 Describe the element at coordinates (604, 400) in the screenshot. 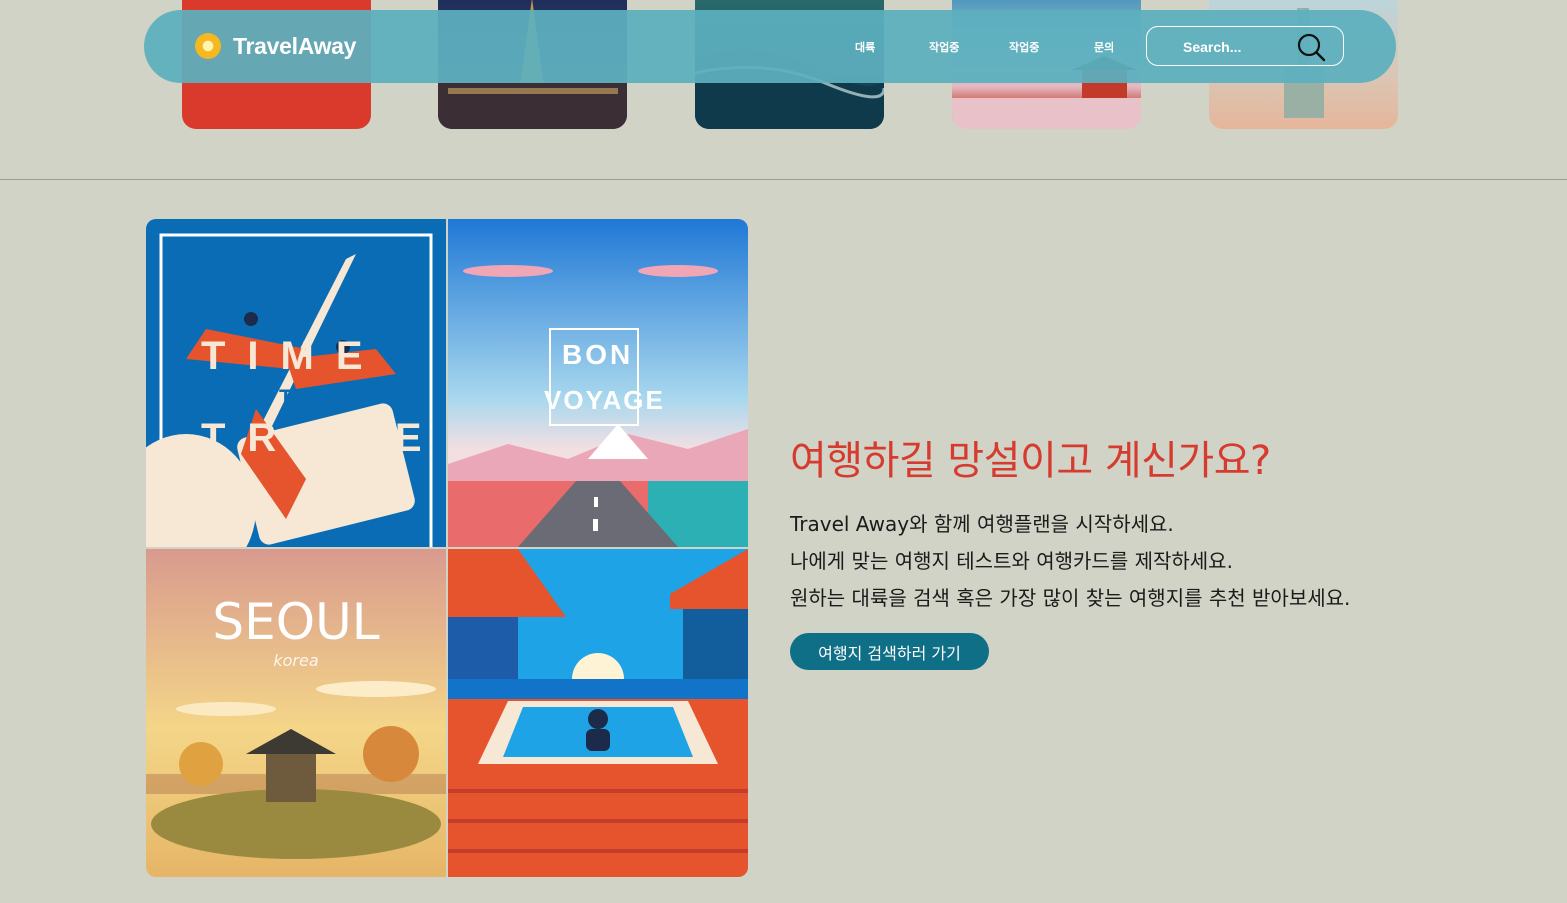

I see `poster-text-voyage: VOYAGE` at that location.